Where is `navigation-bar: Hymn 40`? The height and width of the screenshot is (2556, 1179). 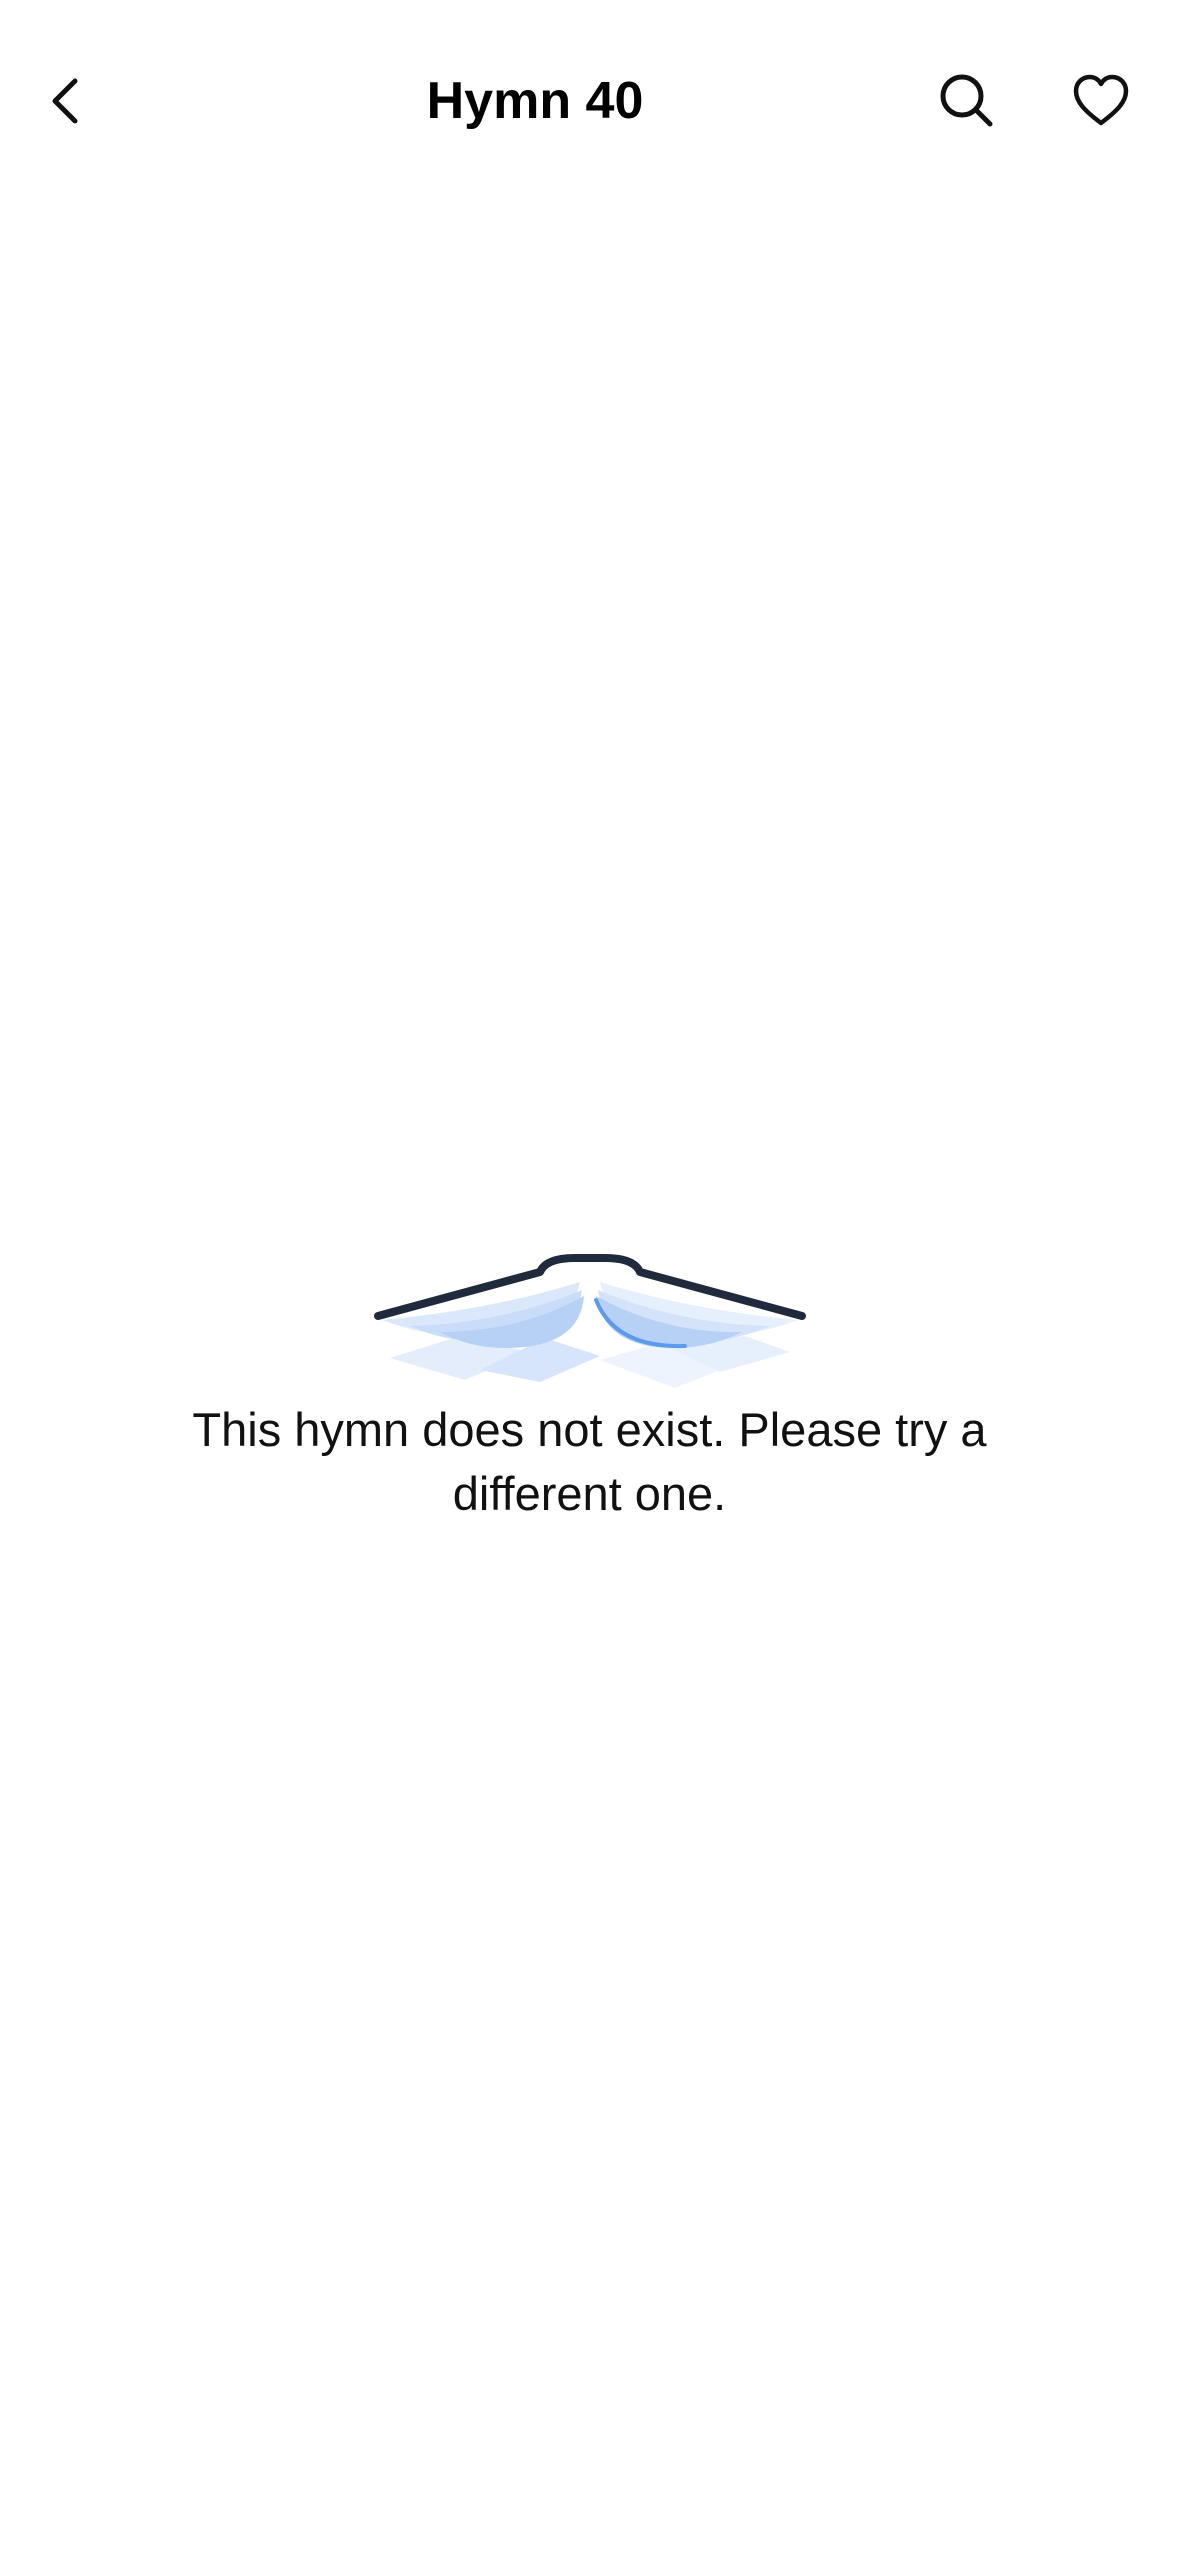 navigation-bar: Hymn 40 is located at coordinates (589, 100).